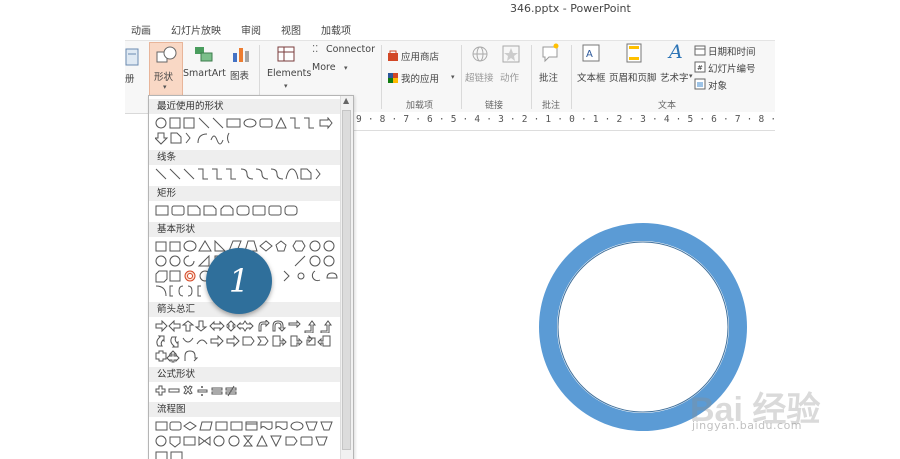 The height and width of the screenshot is (459, 900). What do you see at coordinates (550, 53) in the screenshot?
I see `comment-icon` at bounding box center [550, 53].